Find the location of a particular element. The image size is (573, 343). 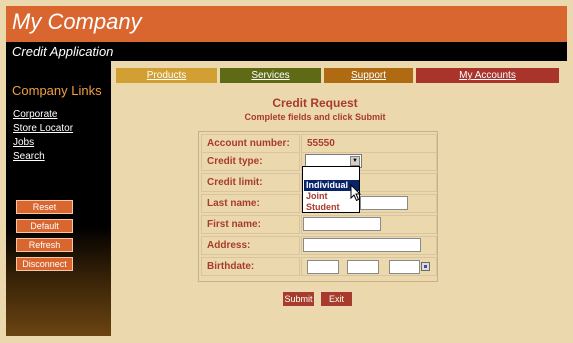

page-subtitle: Credit Application is located at coordinates (63, 51).